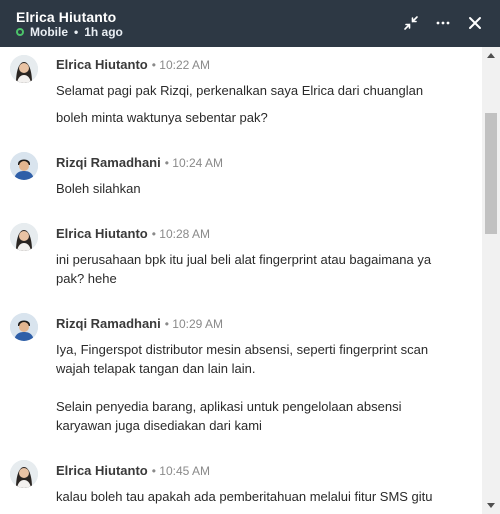 This screenshot has height=514, width=500. Describe the element at coordinates (193, 324) in the screenshot. I see `message-time: • 10:29 AM` at that location.